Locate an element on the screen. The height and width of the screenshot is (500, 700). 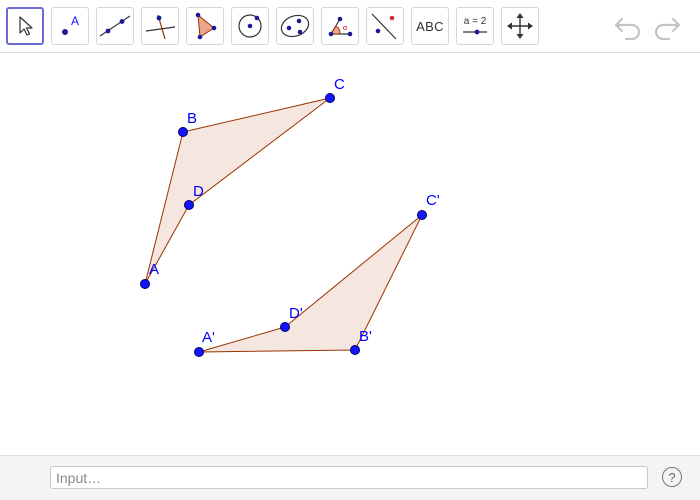
move-tool-button is located at coordinates (25, 26).